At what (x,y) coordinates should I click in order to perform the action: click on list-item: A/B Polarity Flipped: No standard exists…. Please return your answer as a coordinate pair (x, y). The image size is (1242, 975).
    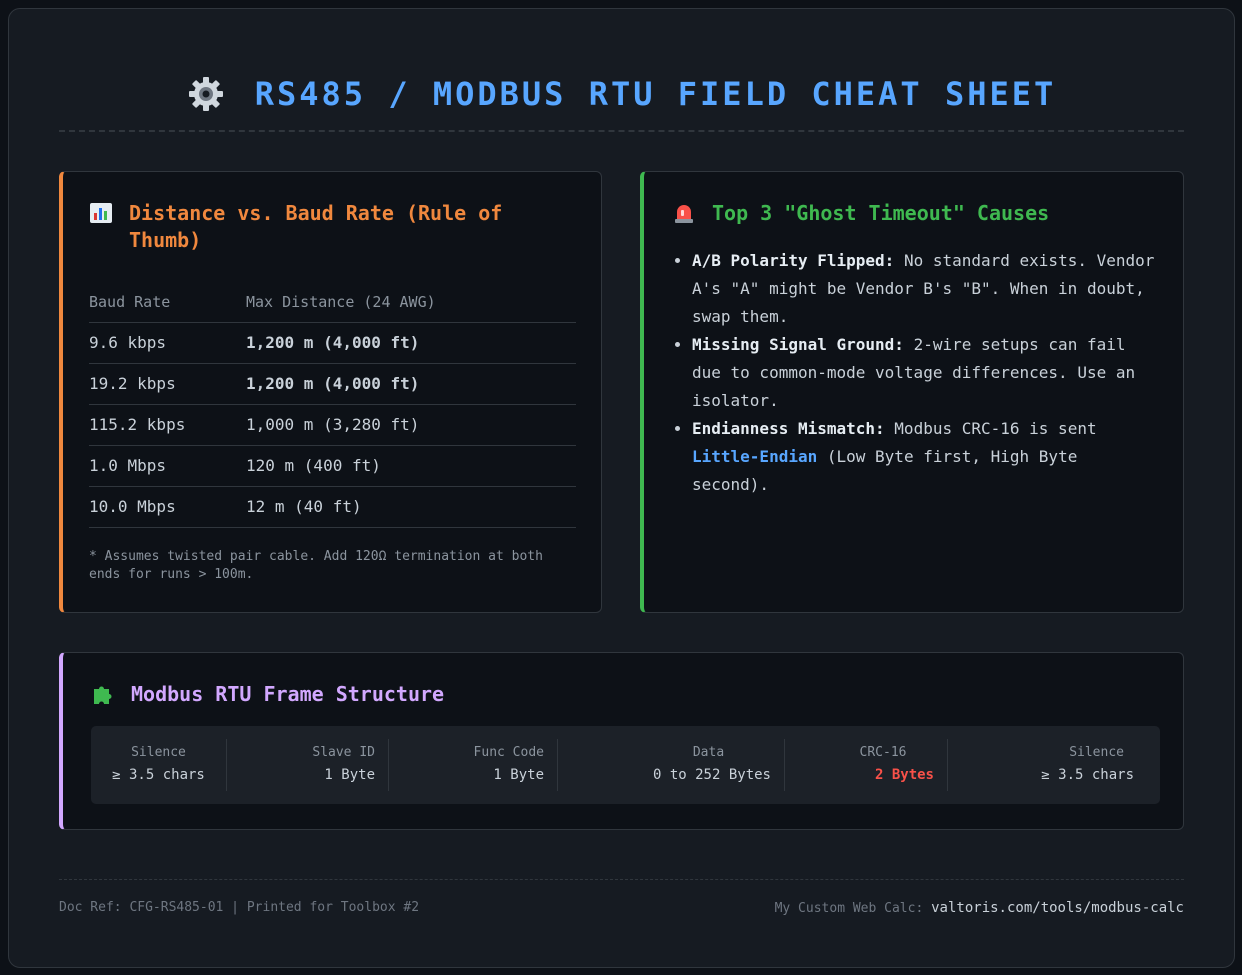
    Looking at the image, I should click on (925, 289).